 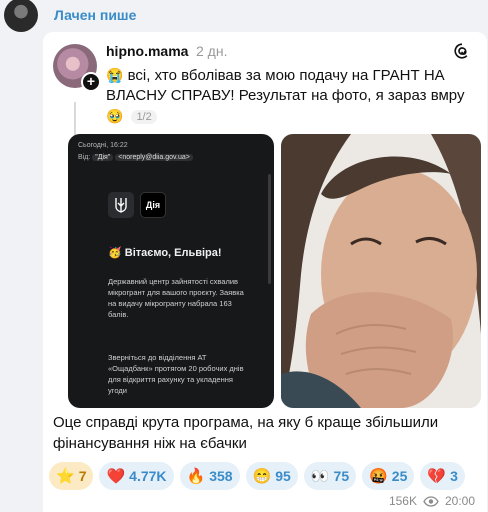 I want to click on eye-icon, so click(x=431, y=501).